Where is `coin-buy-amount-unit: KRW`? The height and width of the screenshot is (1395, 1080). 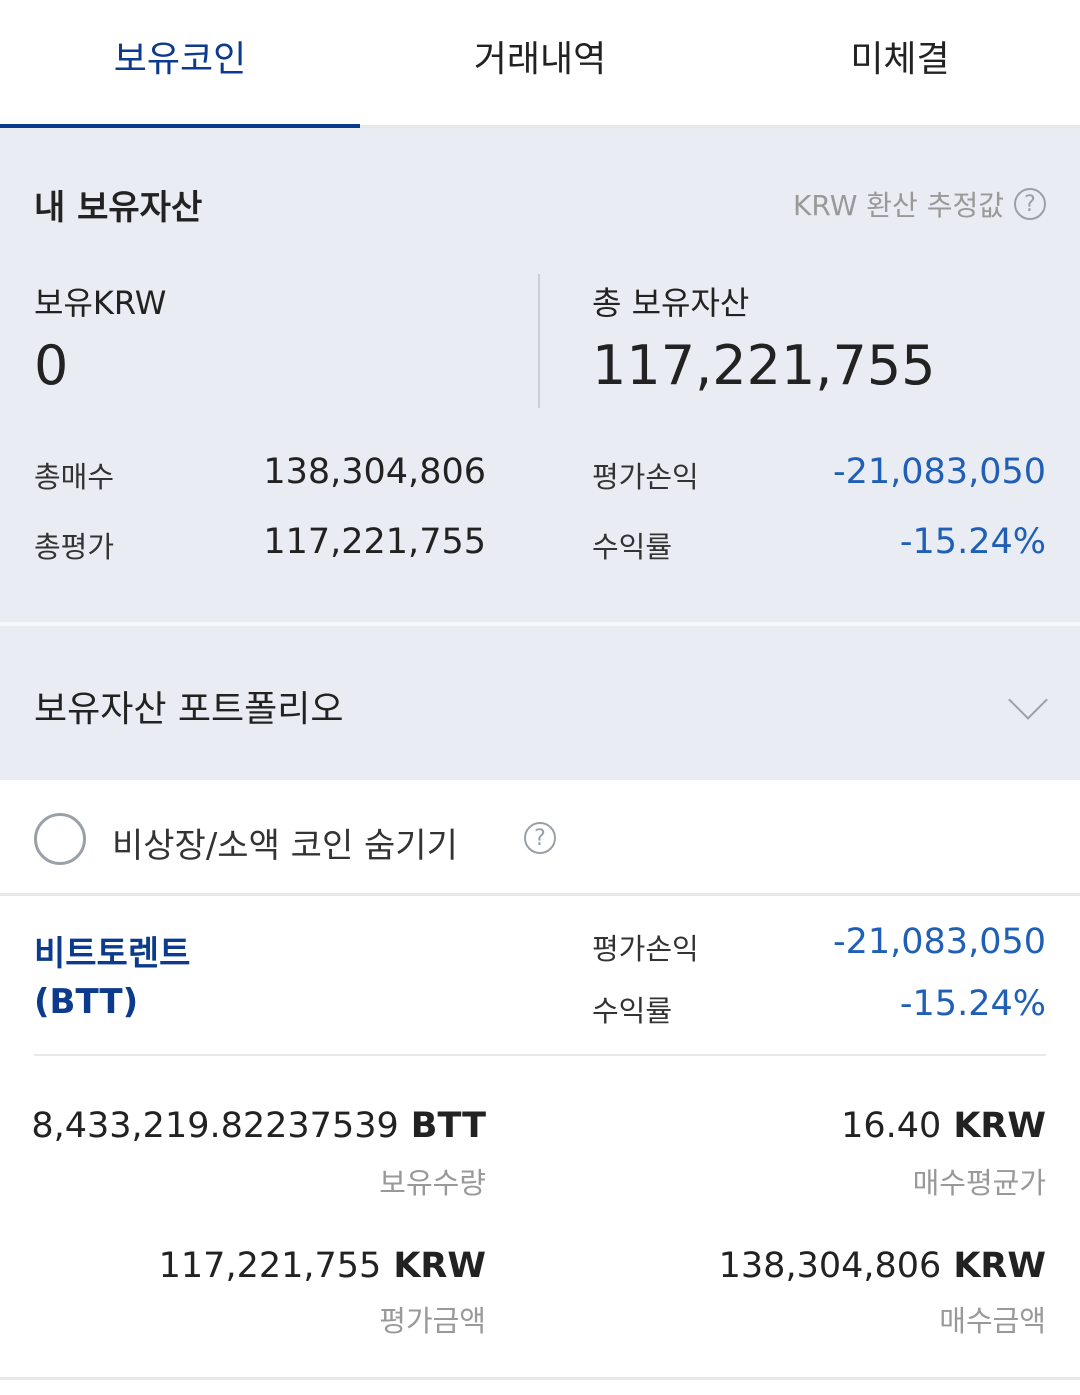 coin-buy-amount-unit: KRW is located at coordinates (999, 1266).